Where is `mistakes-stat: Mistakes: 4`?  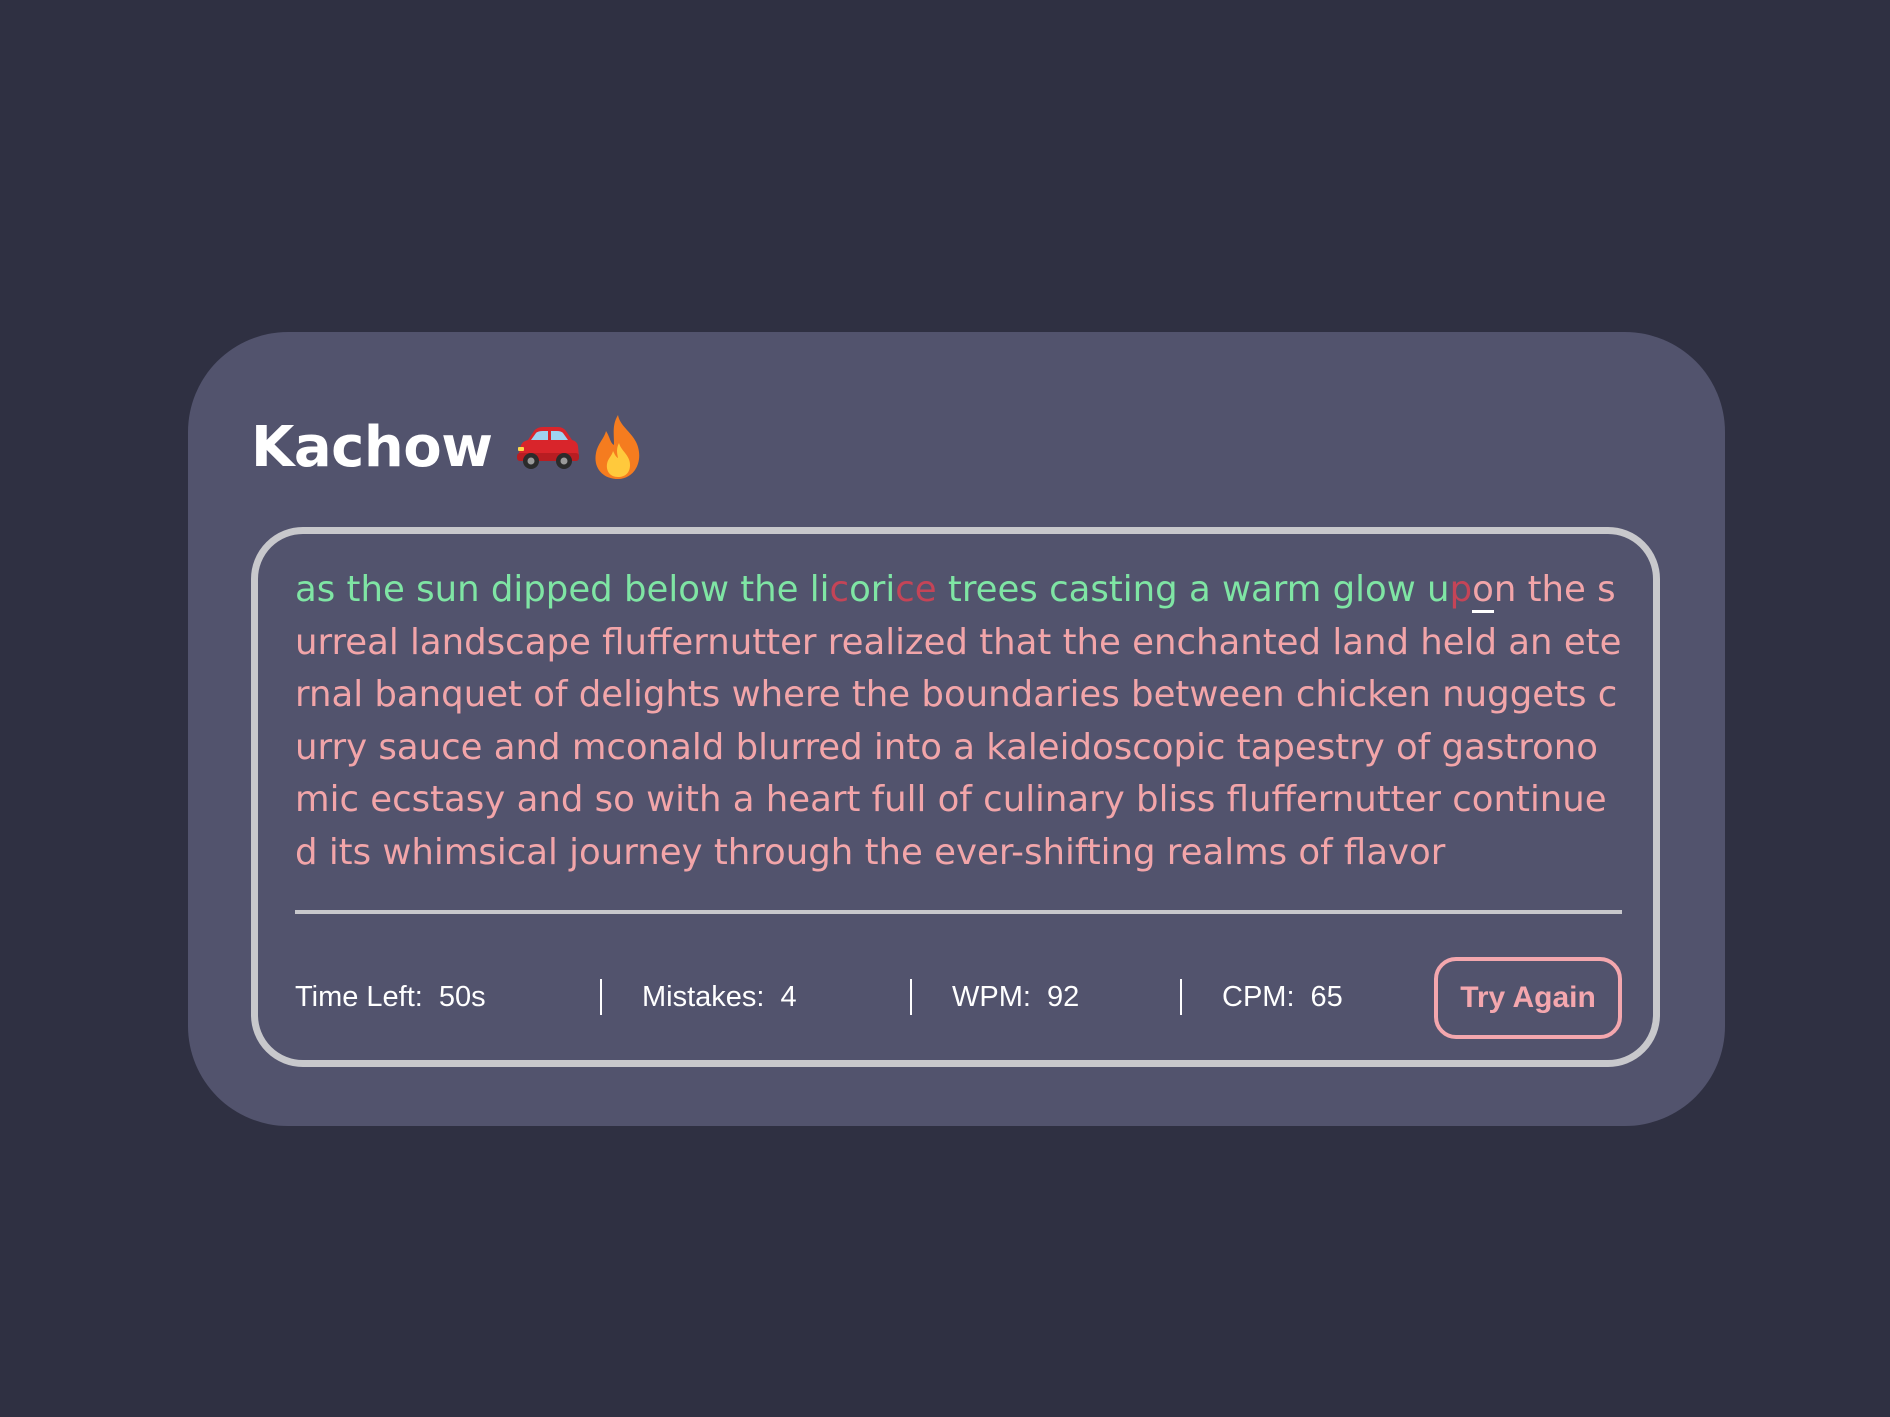 mistakes-stat: Mistakes: 4 is located at coordinates (719, 997).